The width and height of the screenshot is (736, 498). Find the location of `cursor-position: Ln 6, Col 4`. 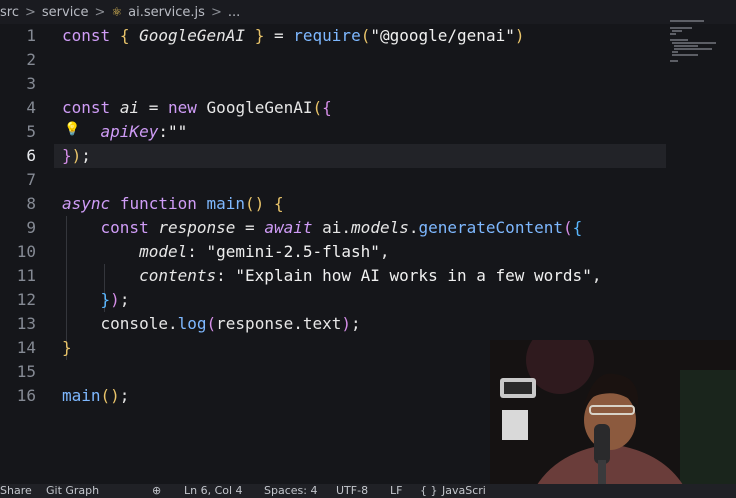

cursor-position: Ln 6, Col 4 is located at coordinates (213, 491).